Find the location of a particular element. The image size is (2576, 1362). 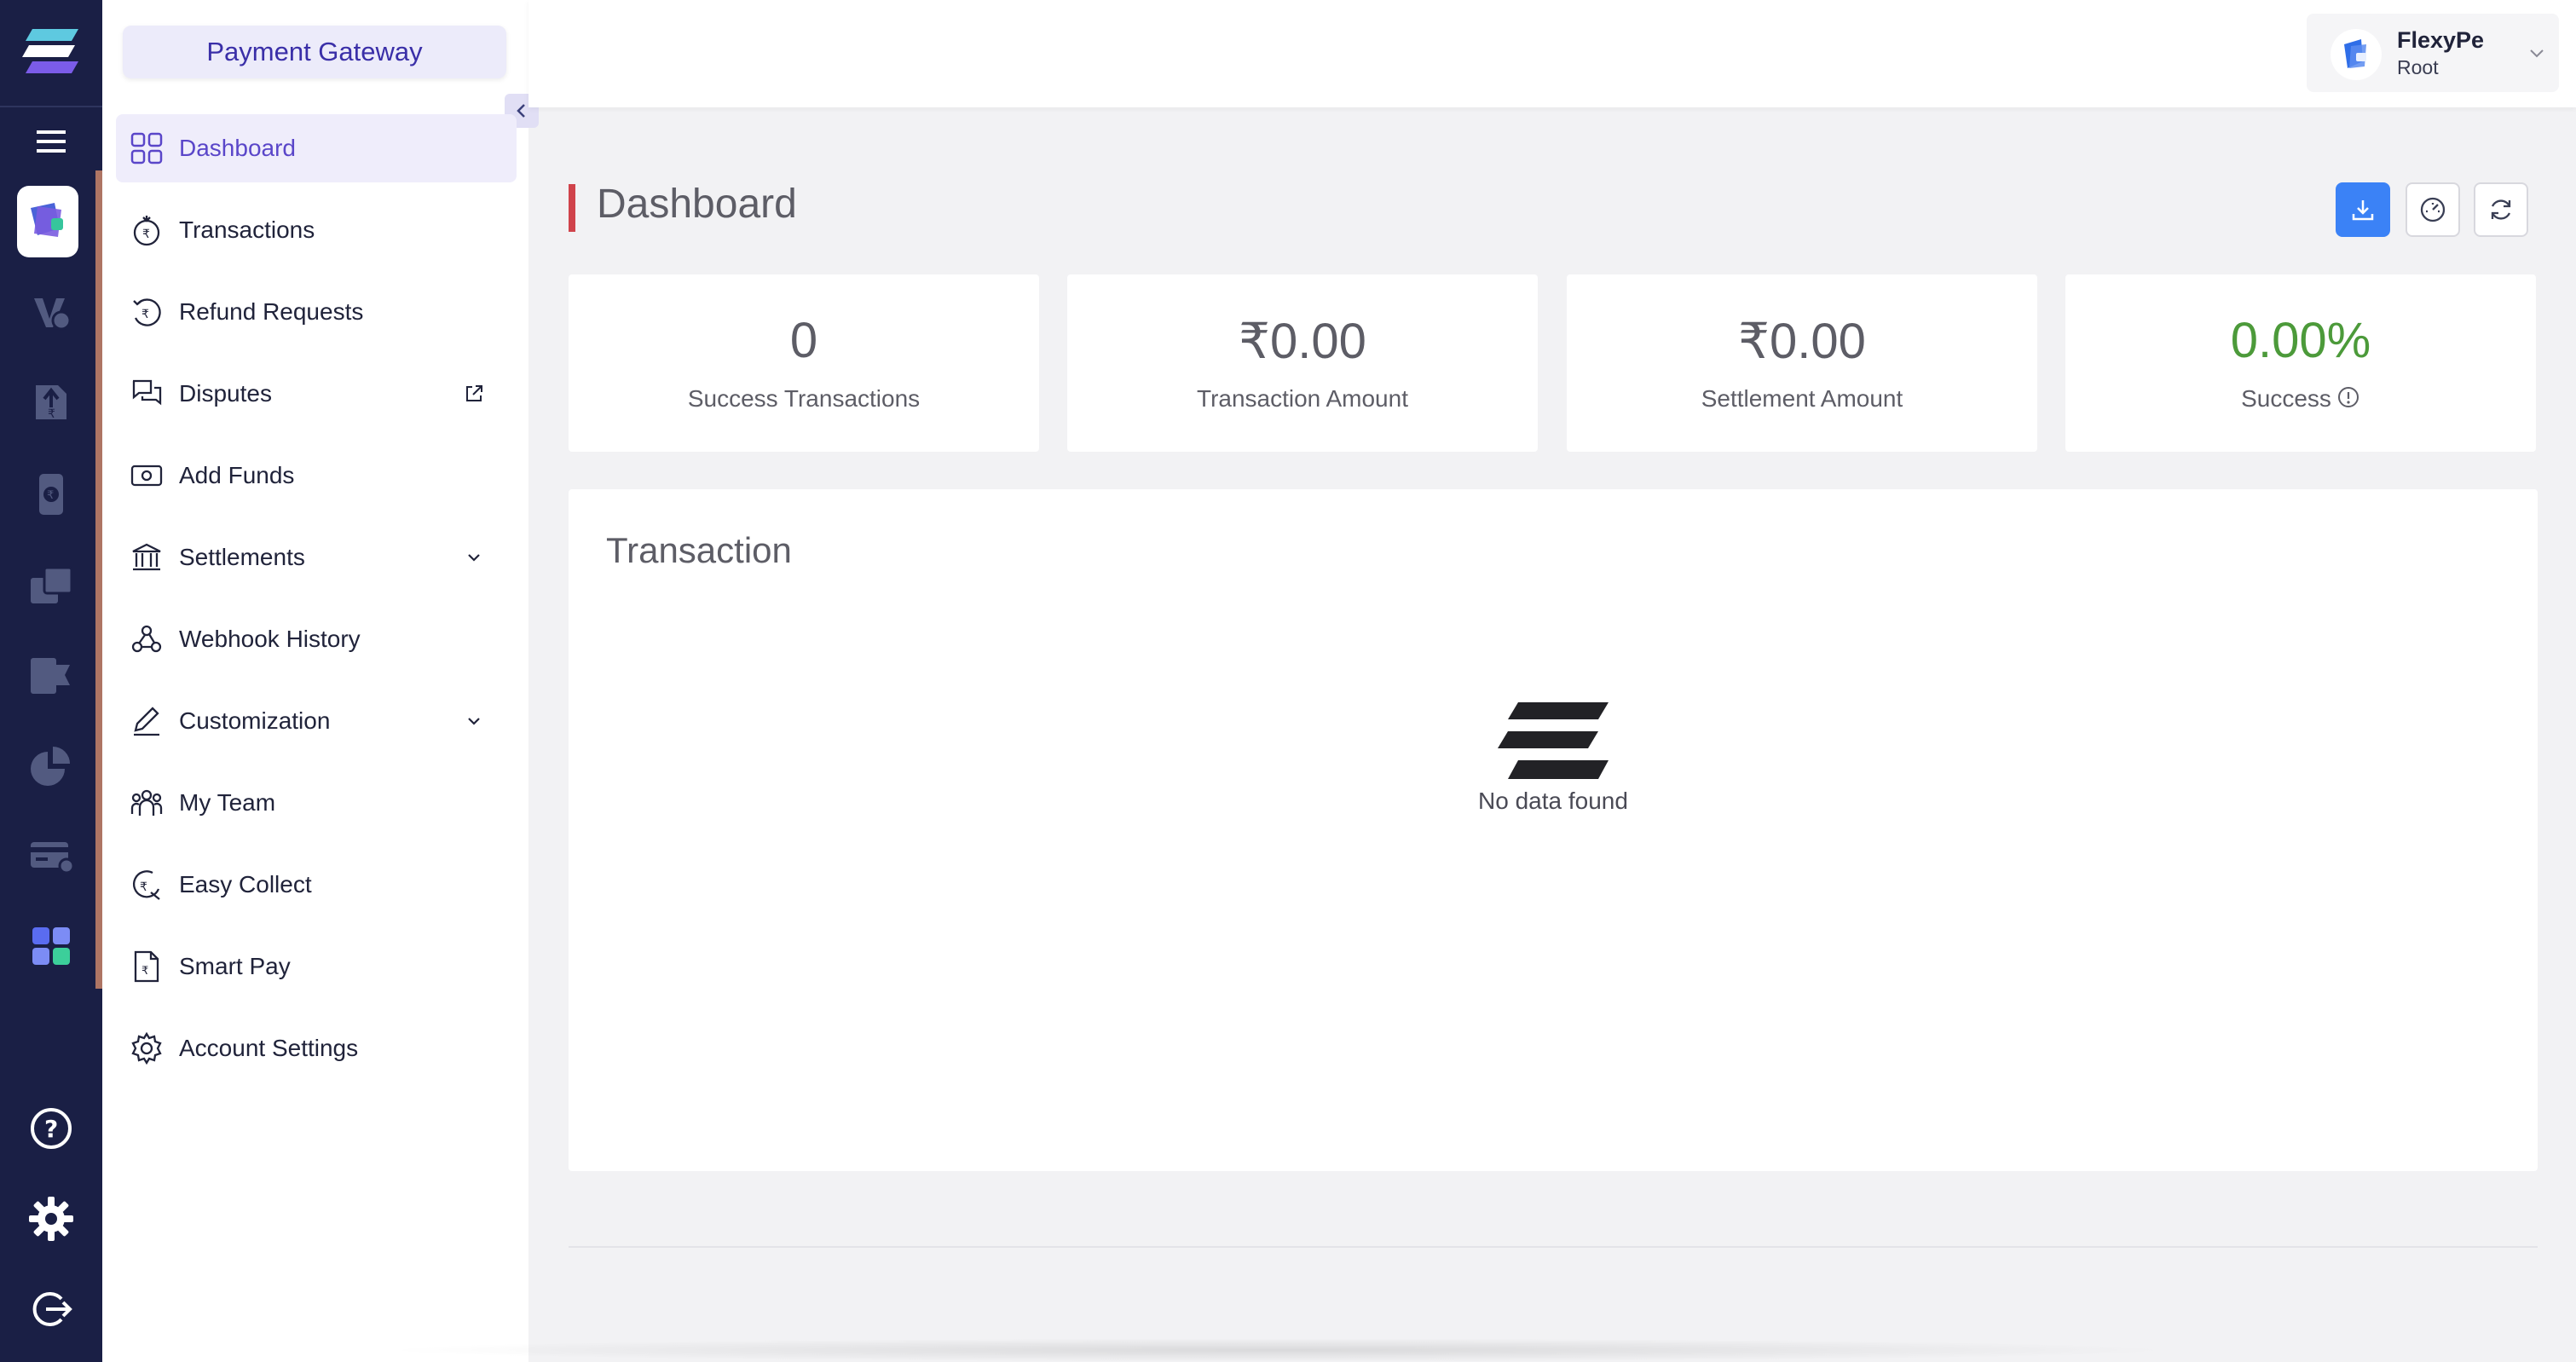

mobile-rupee-app-icon: ₹ is located at coordinates (51, 494).